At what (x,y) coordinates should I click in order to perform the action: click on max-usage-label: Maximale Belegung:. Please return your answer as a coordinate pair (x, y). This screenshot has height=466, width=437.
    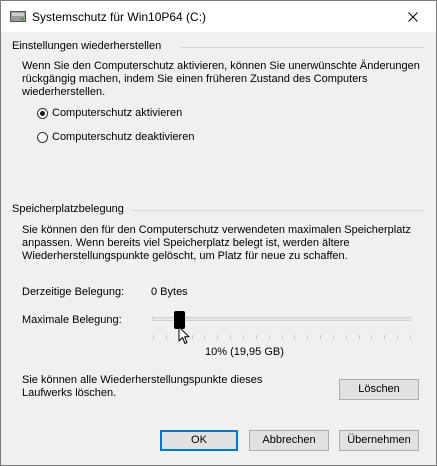
    Looking at the image, I should click on (72, 320).